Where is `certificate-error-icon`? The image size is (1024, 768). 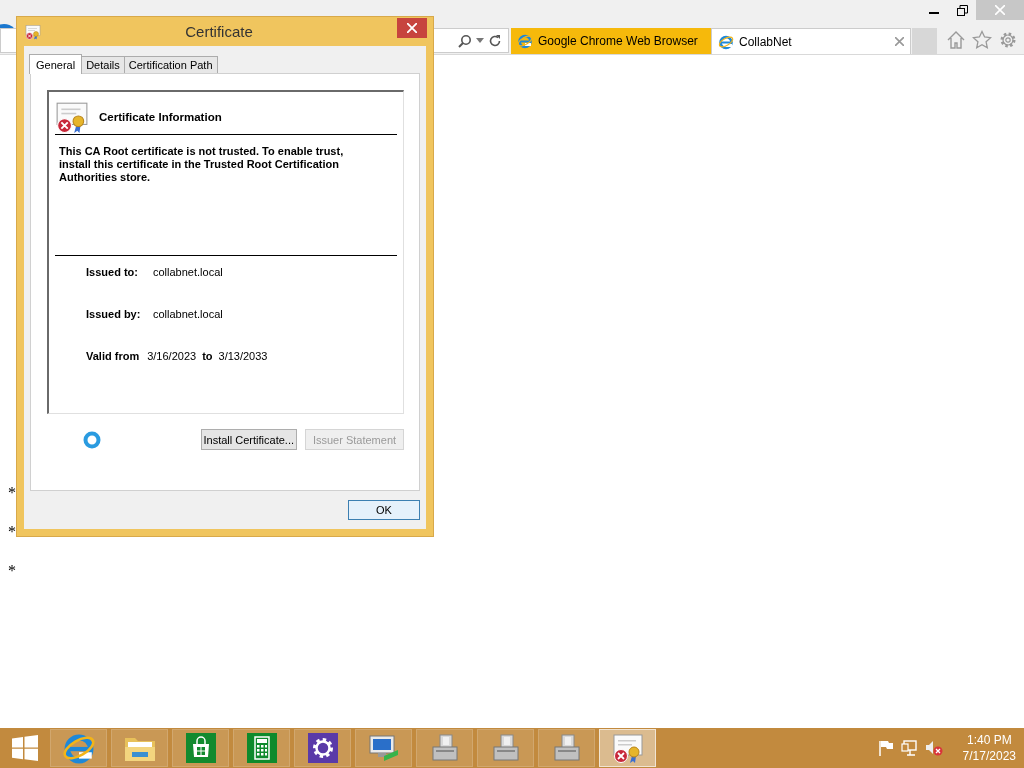
certificate-error-icon is located at coordinates (72, 117).